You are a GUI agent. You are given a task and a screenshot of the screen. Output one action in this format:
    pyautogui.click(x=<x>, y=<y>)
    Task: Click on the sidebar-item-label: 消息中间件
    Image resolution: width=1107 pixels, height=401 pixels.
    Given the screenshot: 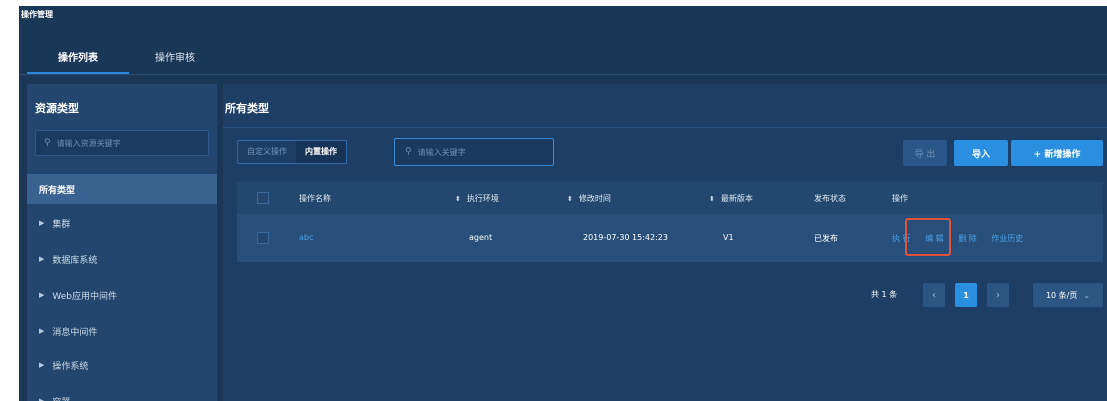 What is the action you would take?
    pyautogui.click(x=75, y=332)
    